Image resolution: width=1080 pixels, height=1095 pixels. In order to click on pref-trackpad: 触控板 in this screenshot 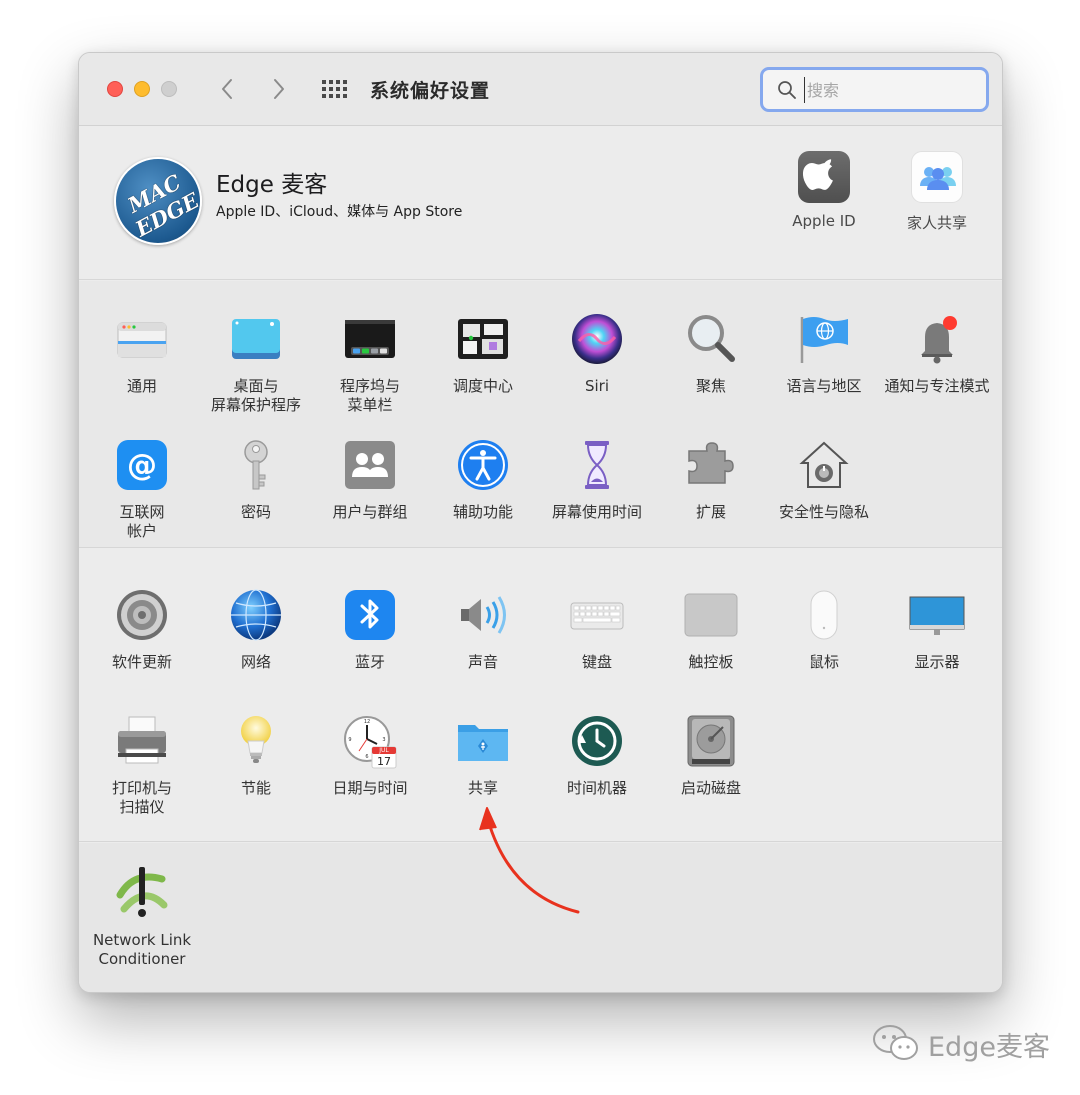, I will do `click(711, 629)`.